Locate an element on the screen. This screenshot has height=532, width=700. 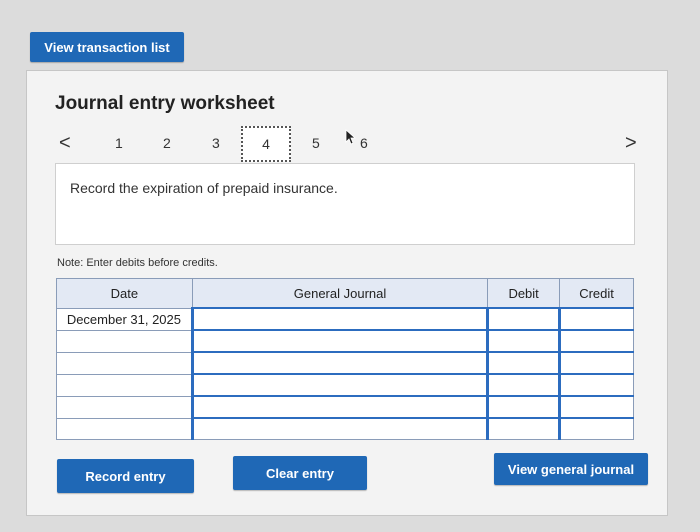
table-row: December 31, 2025 is located at coordinates (345, 319).